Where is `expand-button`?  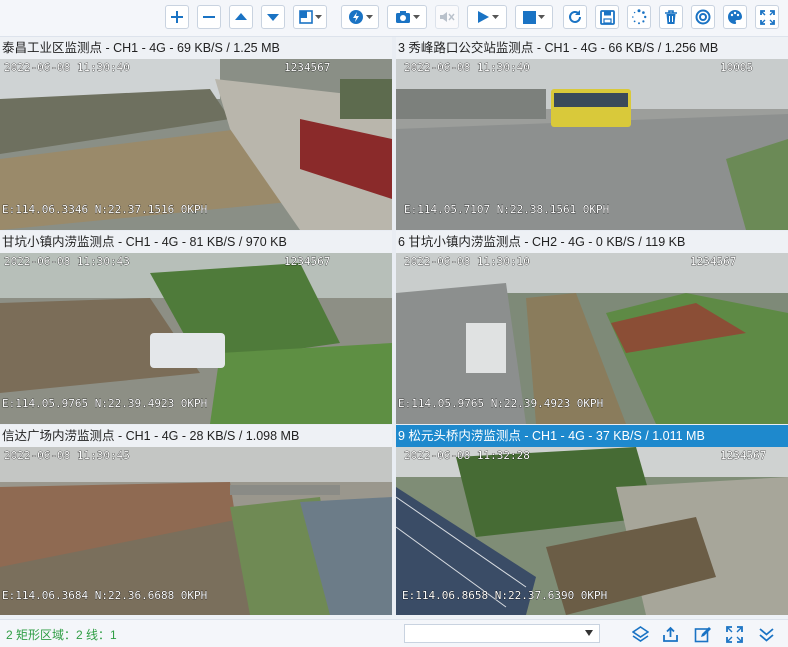
expand-button is located at coordinates (734, 634).